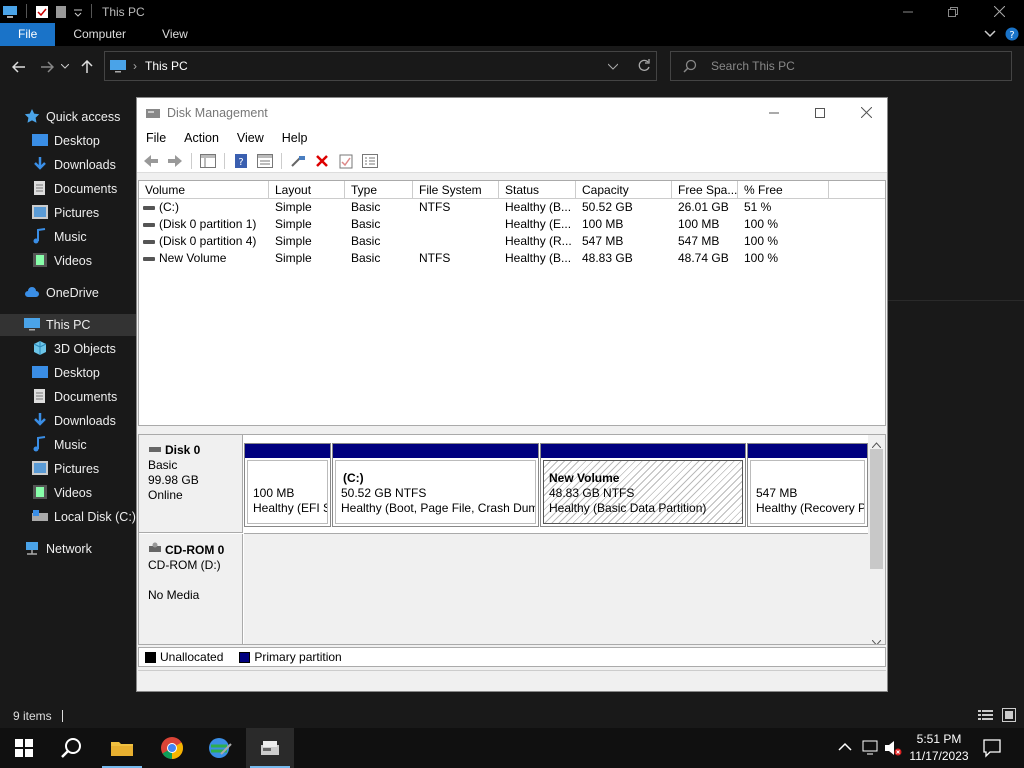 This screenshot has width=1024, height=768. Describe the element at coordinates (346, 161) in the screenshot. I see `check-properties-icon` at that location.